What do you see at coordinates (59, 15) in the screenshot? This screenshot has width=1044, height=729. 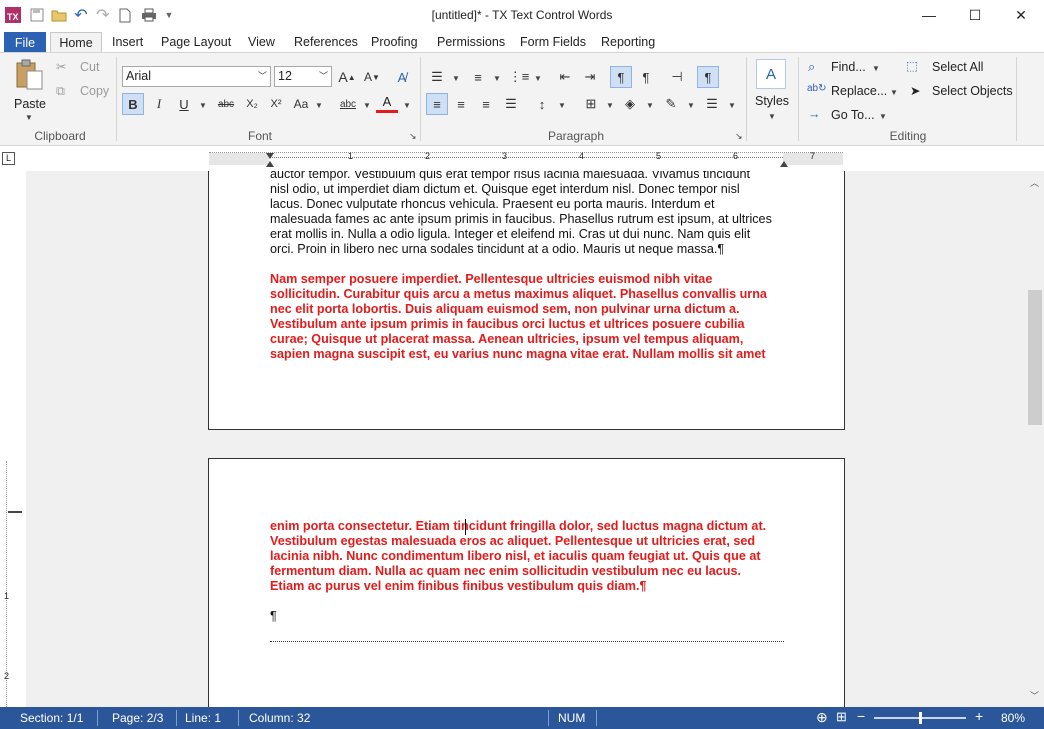 I see `open-folder-icon` at bounding box center [59, 15].